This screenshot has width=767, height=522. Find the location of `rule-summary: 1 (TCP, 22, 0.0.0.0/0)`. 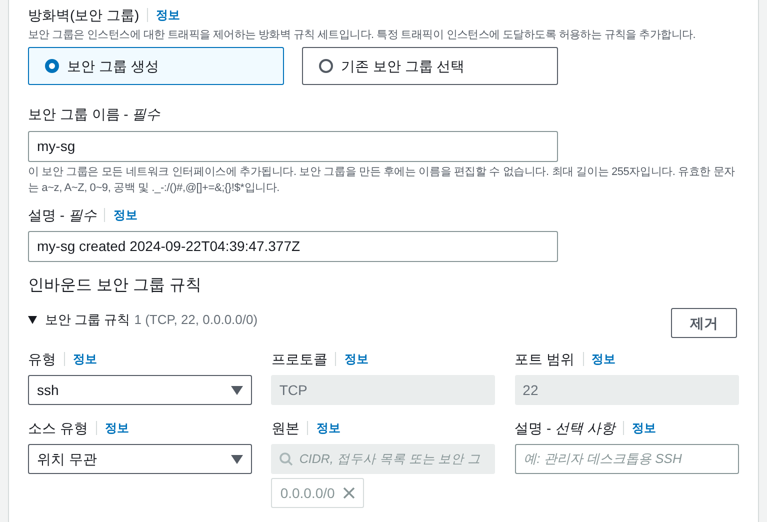

rule-summary: 1 (TCP, 22, 0.0.0.0/0) is located at coordinates (196, 320).